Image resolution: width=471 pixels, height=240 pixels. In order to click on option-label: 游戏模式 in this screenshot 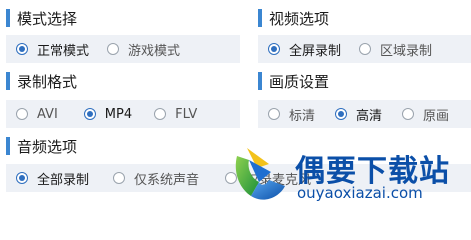, I will do `click(154, 51)`.